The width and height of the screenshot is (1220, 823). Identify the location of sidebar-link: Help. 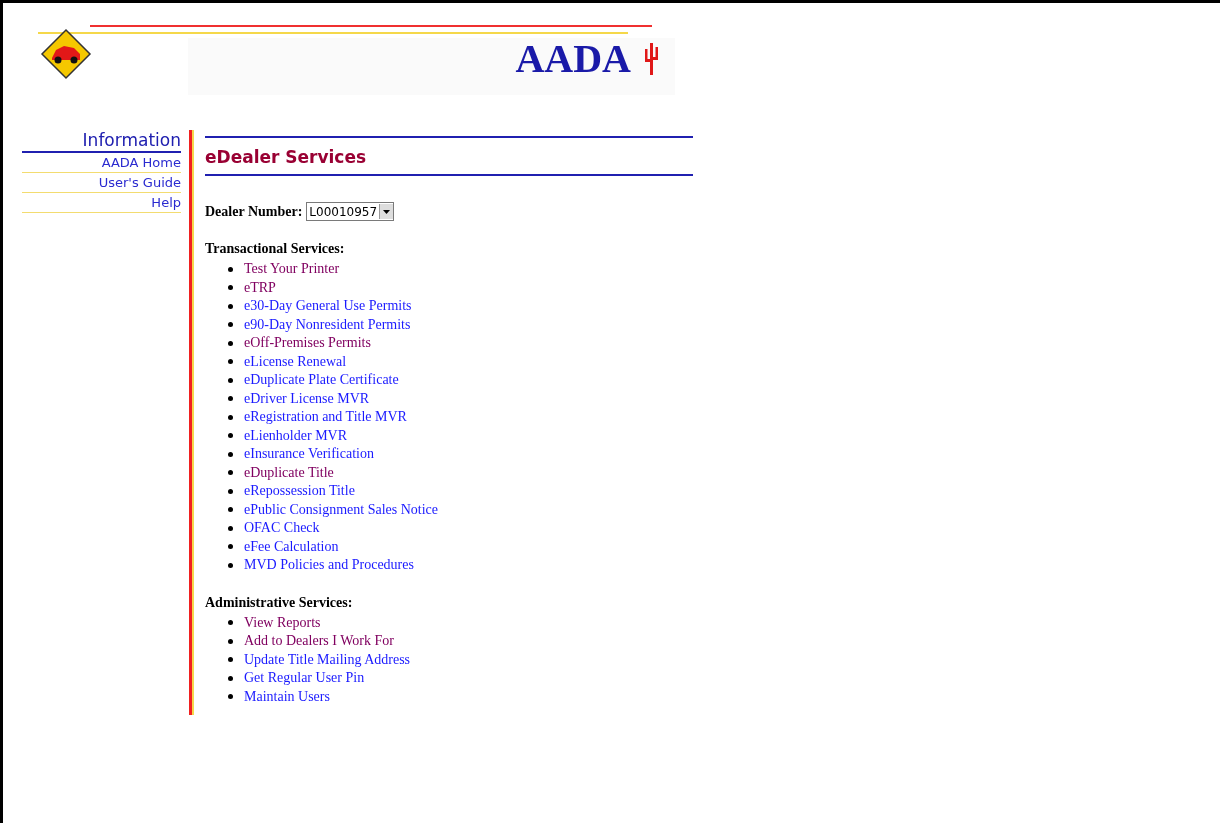
(101, 203).